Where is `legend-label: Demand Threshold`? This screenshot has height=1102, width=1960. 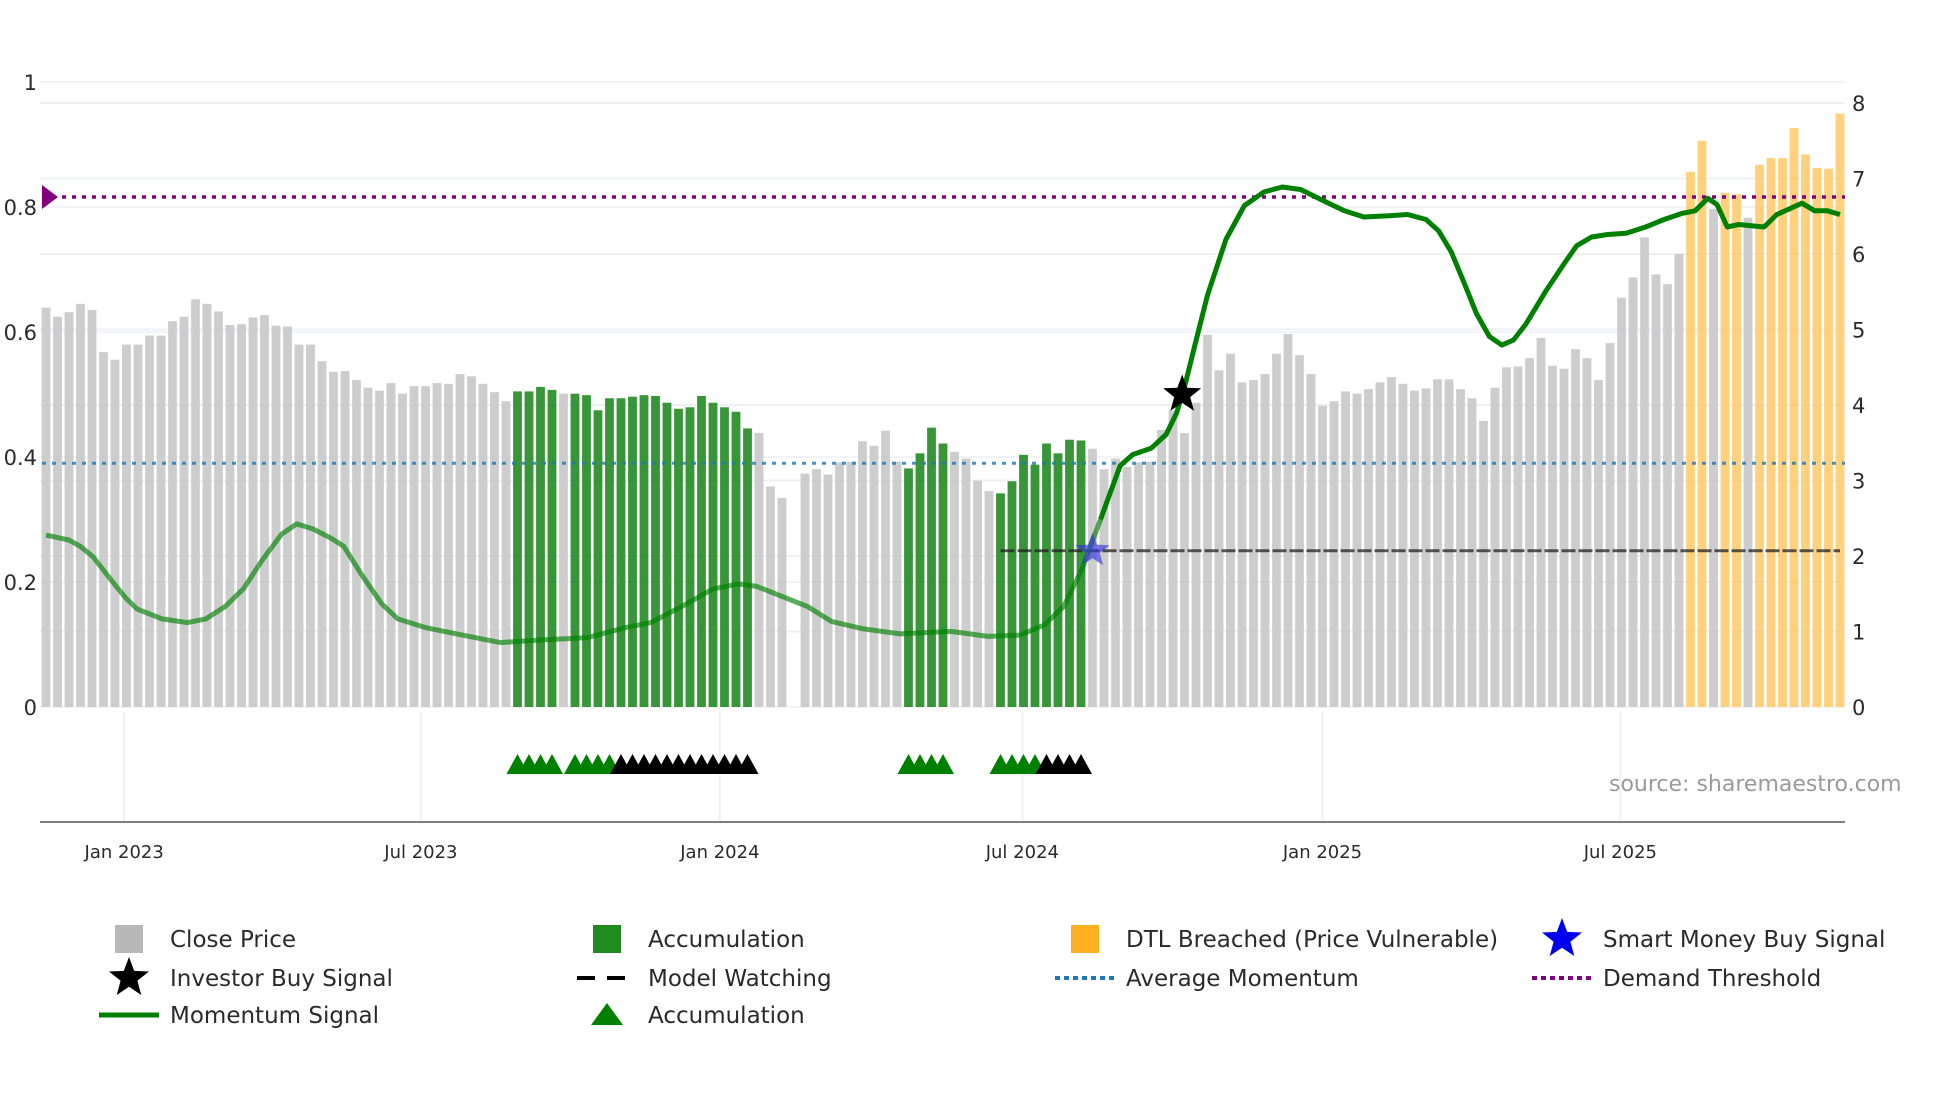
legend-label: Demand Threshold is located at coordinates (1712, 979).